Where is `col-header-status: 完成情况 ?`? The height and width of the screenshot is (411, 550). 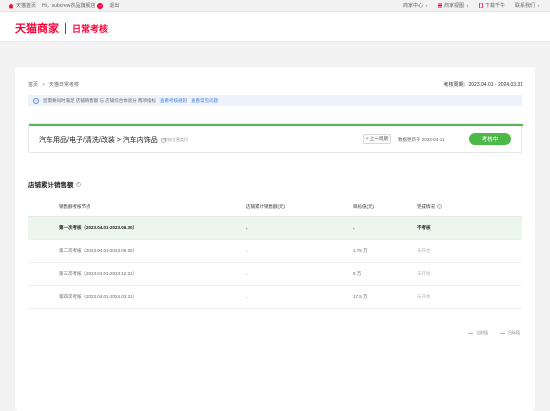 col-header-status: 完成情况 ? is located at coordinates (469, 207).